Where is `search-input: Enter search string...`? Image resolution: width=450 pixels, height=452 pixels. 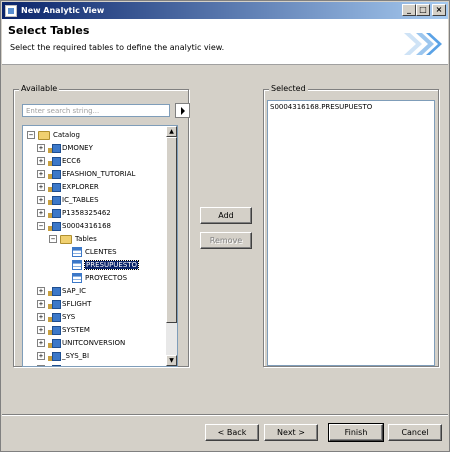
search-input: Enter search string... is located at coordinates (96, 110).